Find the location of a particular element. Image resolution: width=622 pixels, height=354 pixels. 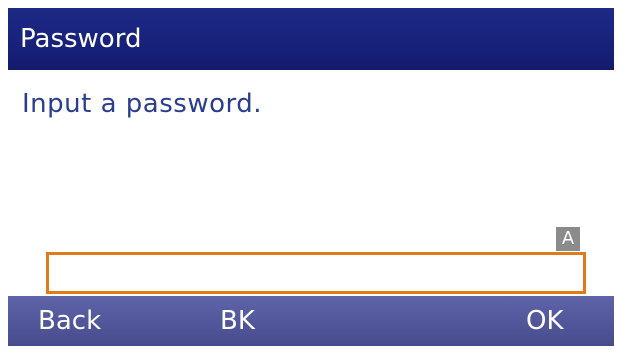

softkey-bar: Back BK OK is located at coordinates (311, 321).